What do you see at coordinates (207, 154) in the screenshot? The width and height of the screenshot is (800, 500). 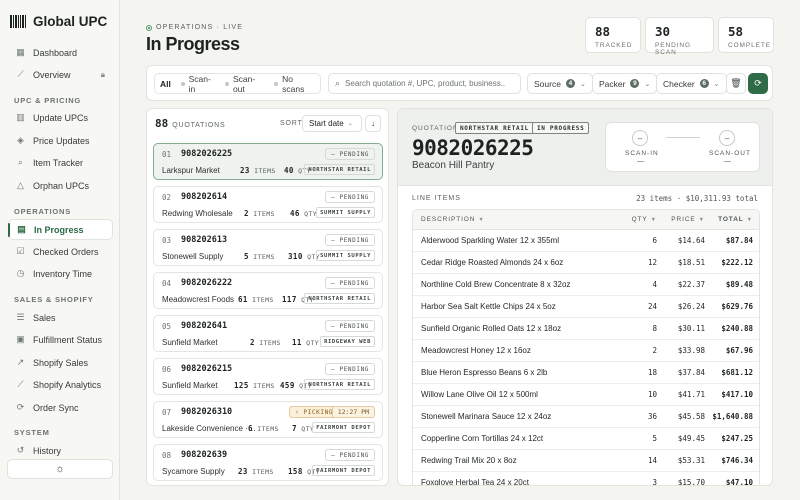 I see `card-quotation-id: 9082026225` at bounding box center [207, 154].